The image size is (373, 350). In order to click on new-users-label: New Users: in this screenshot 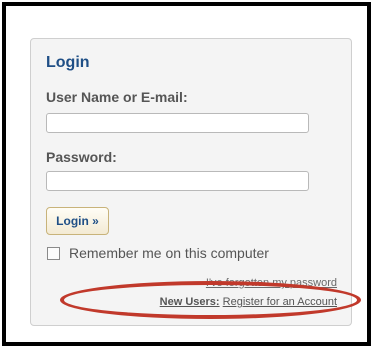, I will do `click(189, 302)`.